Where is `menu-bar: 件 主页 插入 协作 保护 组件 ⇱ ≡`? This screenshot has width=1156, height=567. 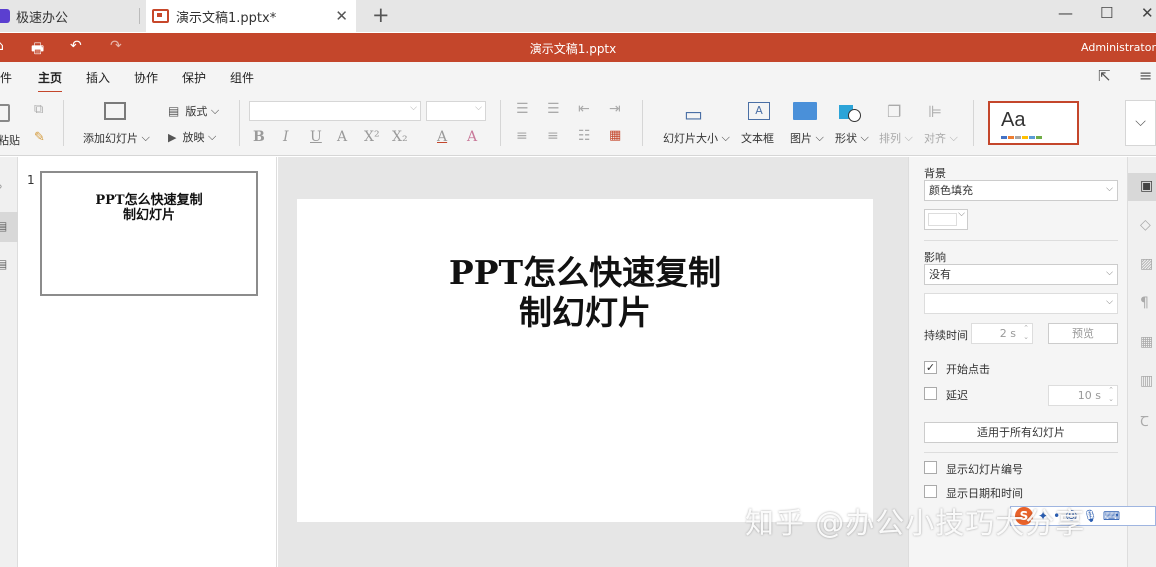
menu-bar: 件 主页 插入 协作 保护 组件 ⇱ ≡ is located at coordinates (578, 77).